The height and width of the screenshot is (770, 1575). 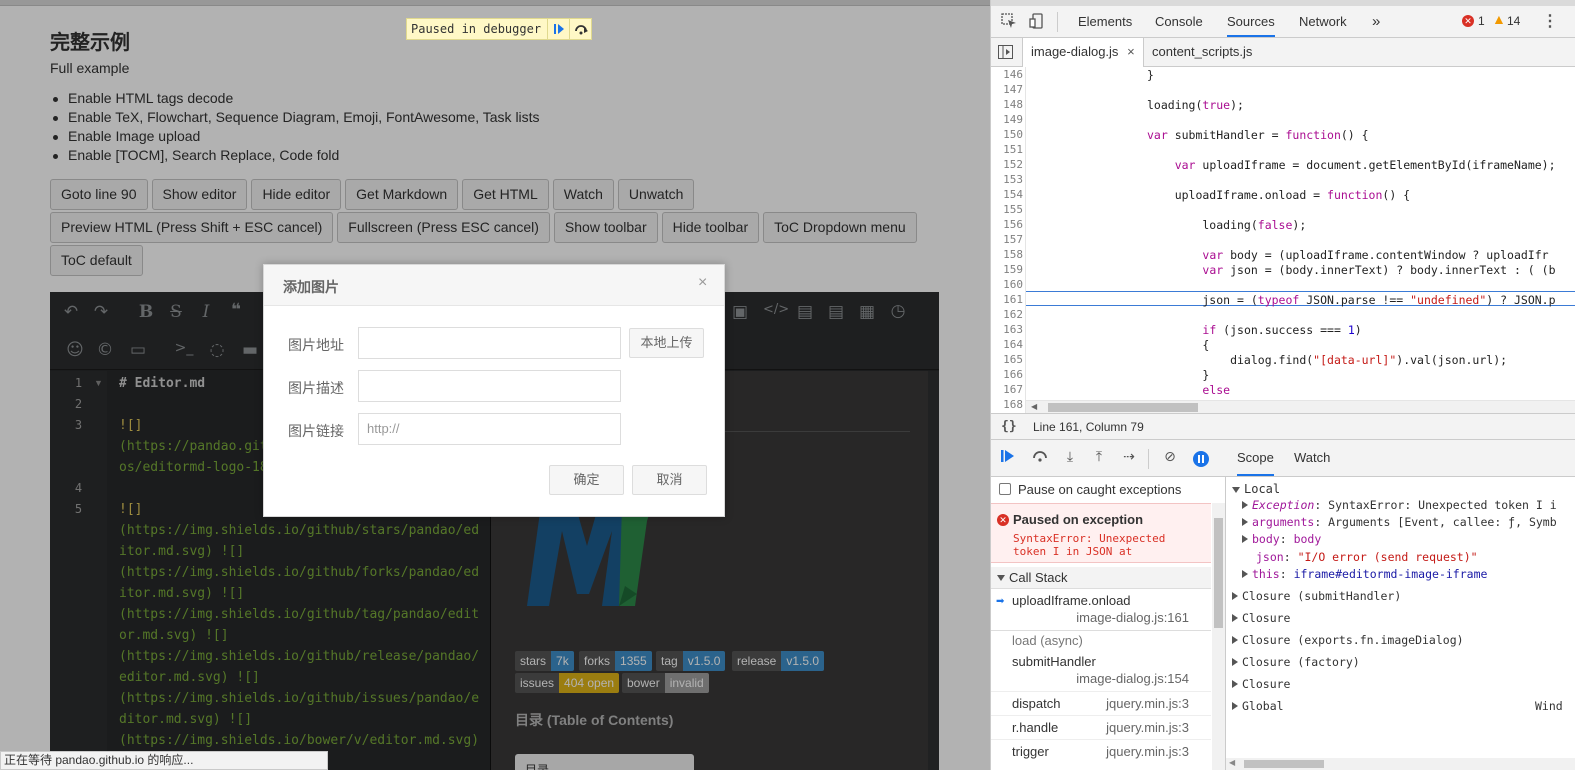 What do you see at coordinates (1202, 52) in the screenshot?
I see `file-tab-content-scripts: content_scripts.js` at bounding box center [1202, 52].